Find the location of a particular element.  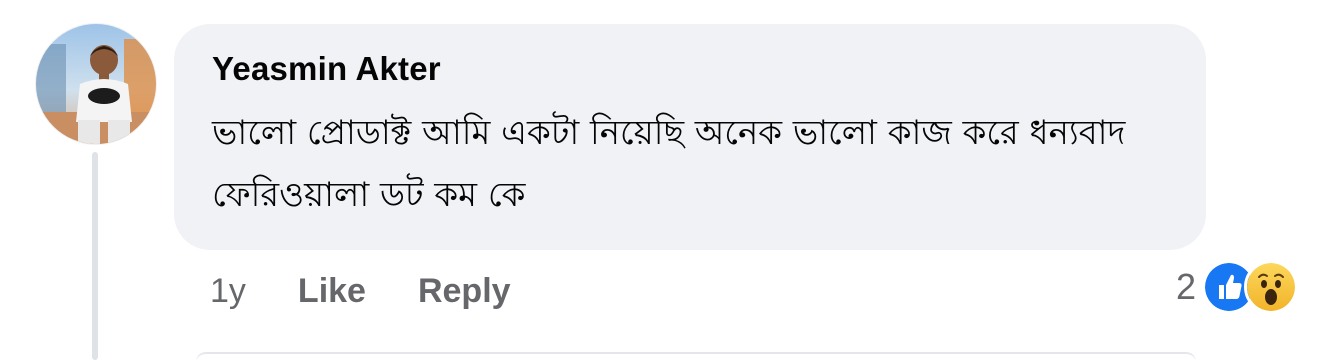

reaction-count: 2 is located at coordinates (1185, 286).